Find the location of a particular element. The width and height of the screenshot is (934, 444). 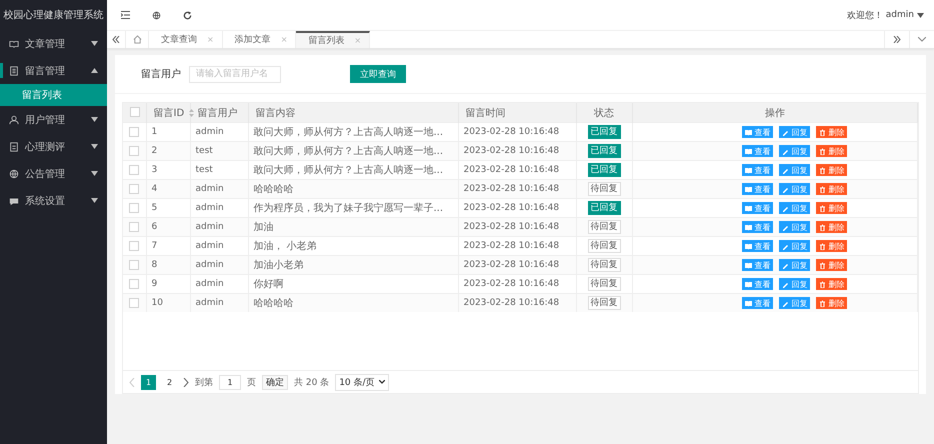

select-all-checkbox is located at coordinates (135, 112).